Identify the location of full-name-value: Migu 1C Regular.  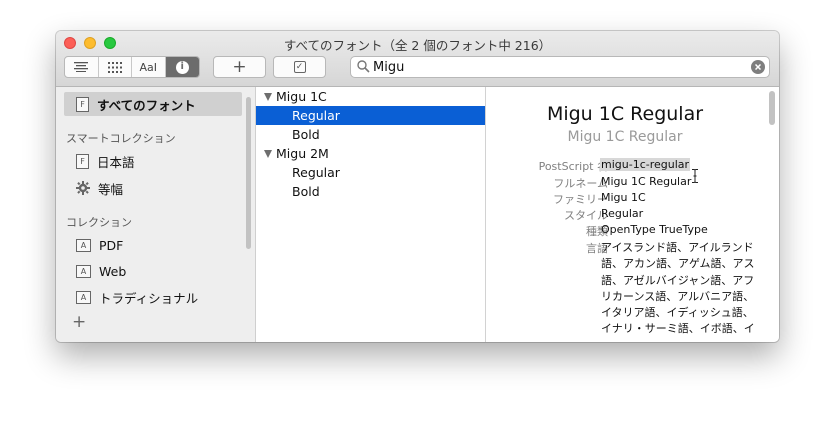
(646, 181).